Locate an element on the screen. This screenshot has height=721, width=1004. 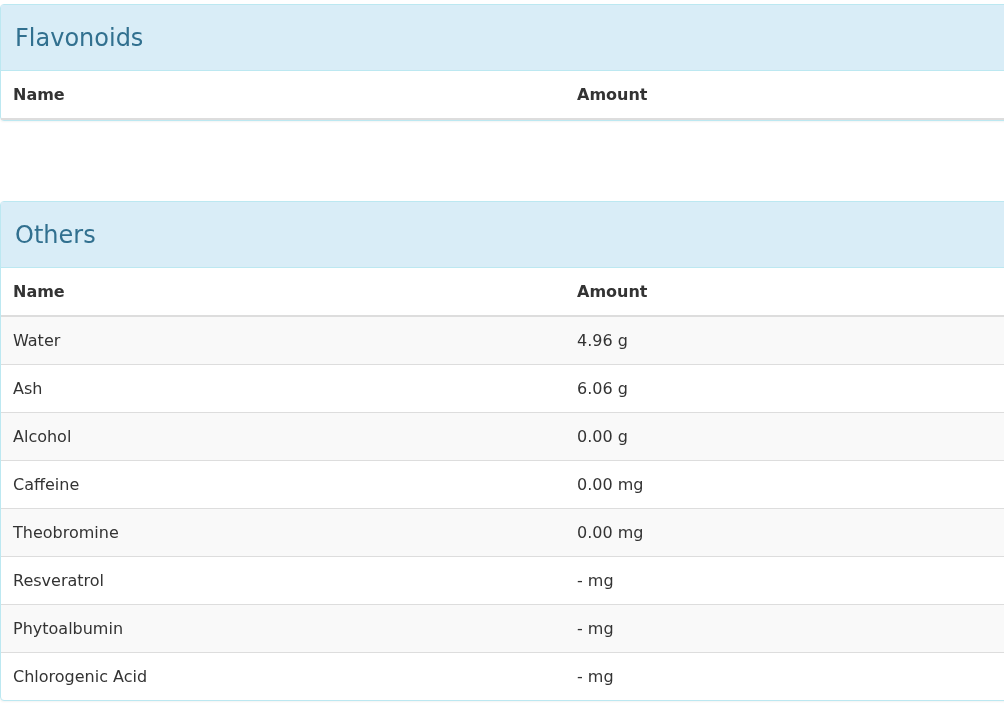
panel-title: Others is located at coordinates (55, 234).